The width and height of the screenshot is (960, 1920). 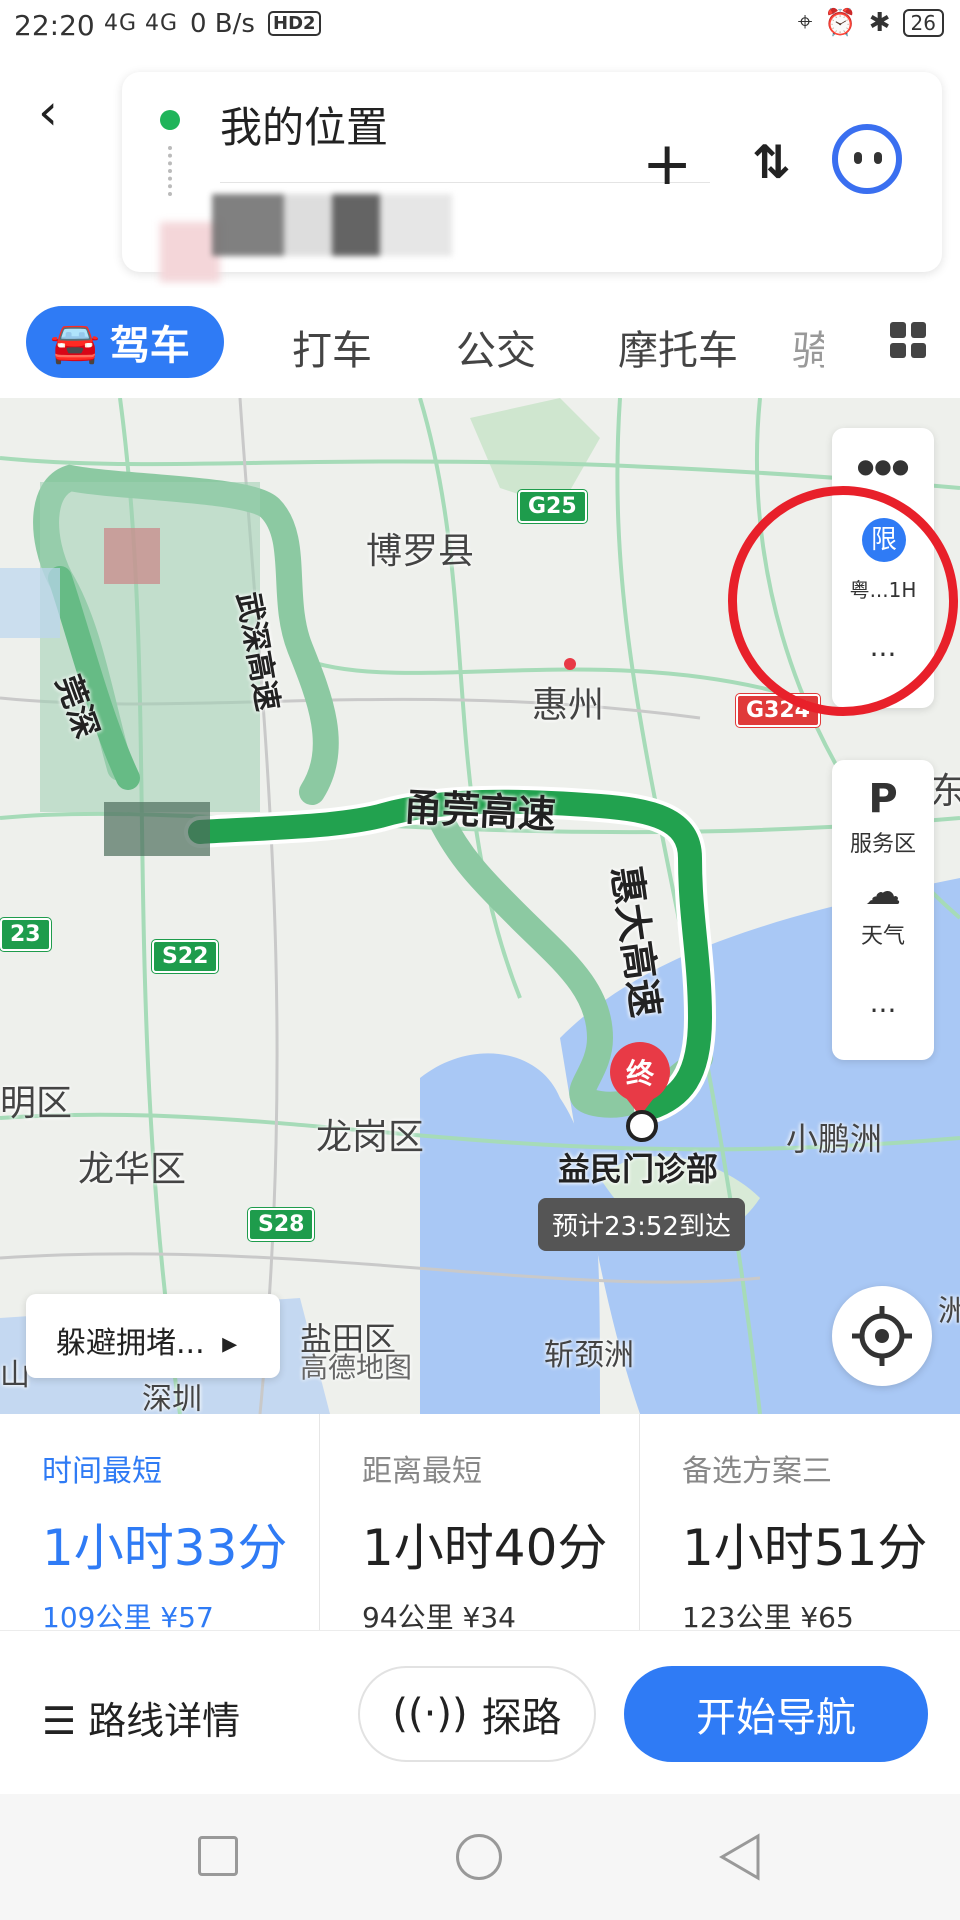 I want to click on origin-field: 我的位置, so click(x=304, y=124).